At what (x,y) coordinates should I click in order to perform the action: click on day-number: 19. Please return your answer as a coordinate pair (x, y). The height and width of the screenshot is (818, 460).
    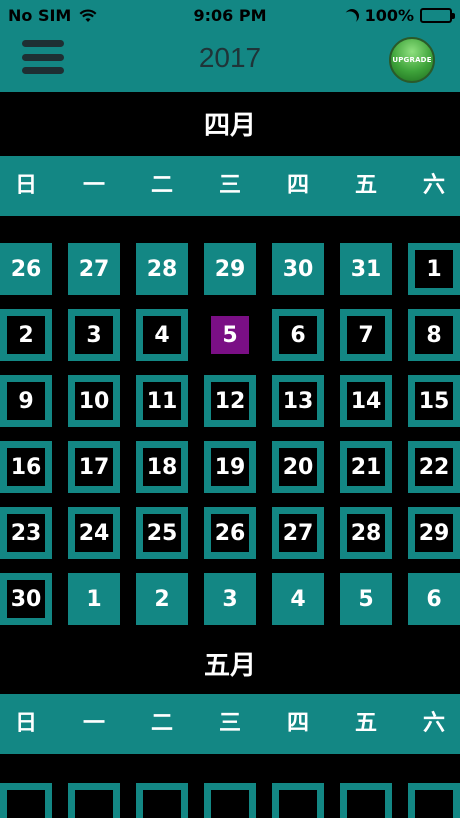
    Looking at the image, I should click on (230, 467).